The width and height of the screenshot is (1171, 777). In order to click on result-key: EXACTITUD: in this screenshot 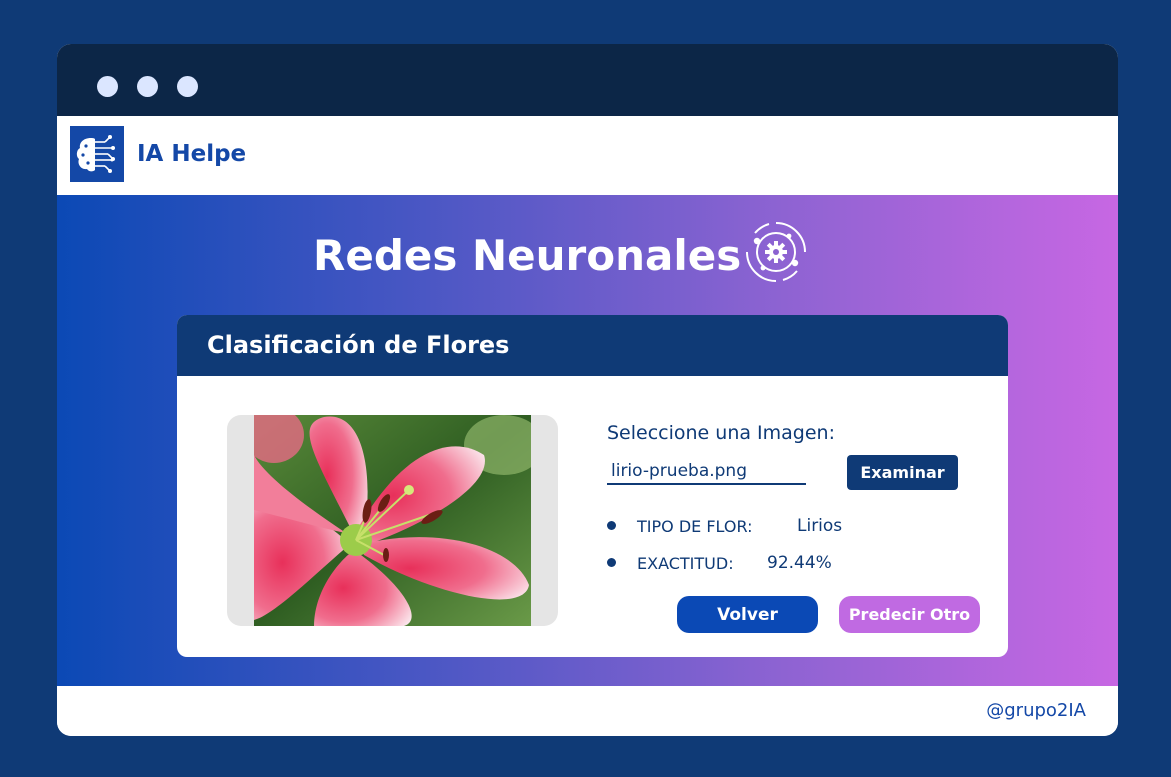, I will do `click(685, 563)`.